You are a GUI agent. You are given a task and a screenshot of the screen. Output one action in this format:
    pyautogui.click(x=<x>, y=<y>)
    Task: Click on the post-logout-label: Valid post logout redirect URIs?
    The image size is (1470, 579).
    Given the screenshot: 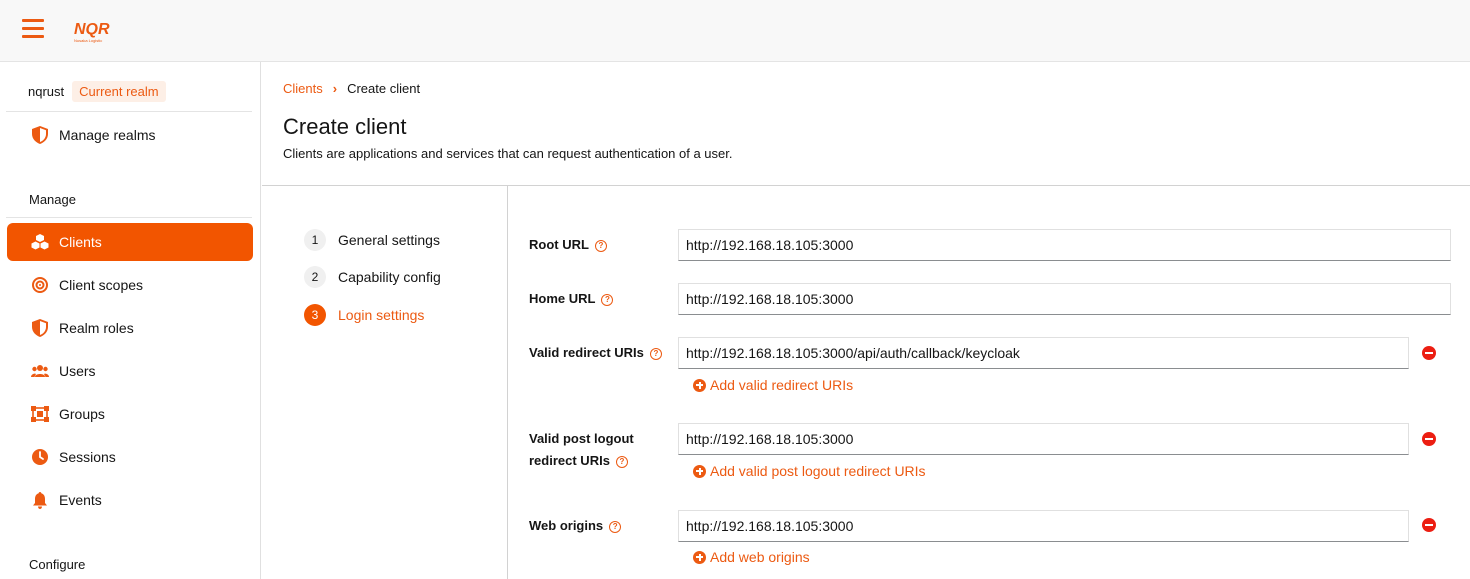 What is the action you would take?
    pyautogui.click(x=581, y=450)
    